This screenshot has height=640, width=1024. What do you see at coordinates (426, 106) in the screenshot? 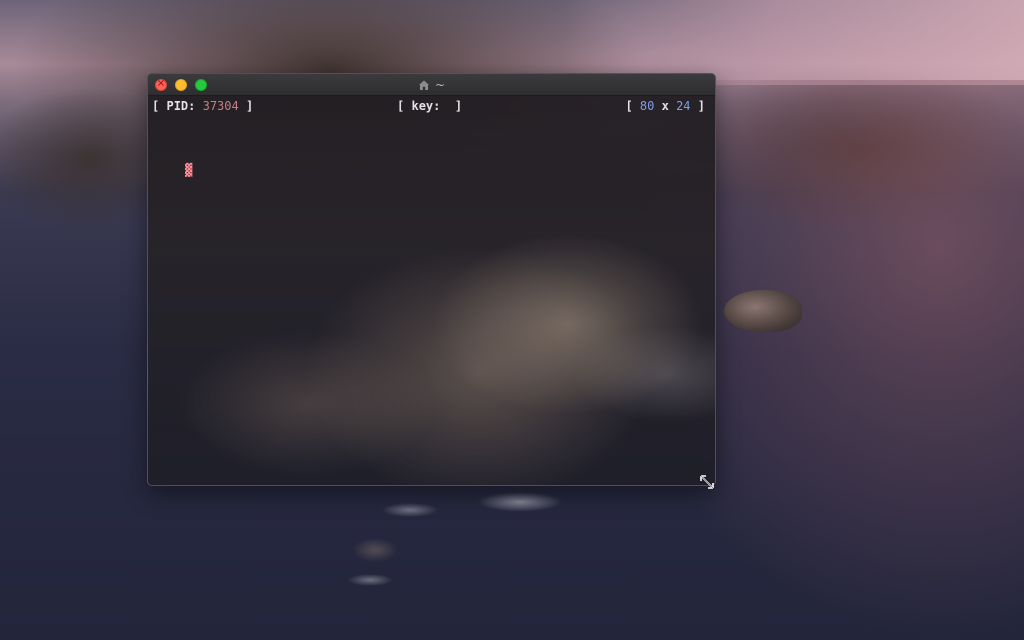
I see `key-label: key:` at bounding box center [426, 106].